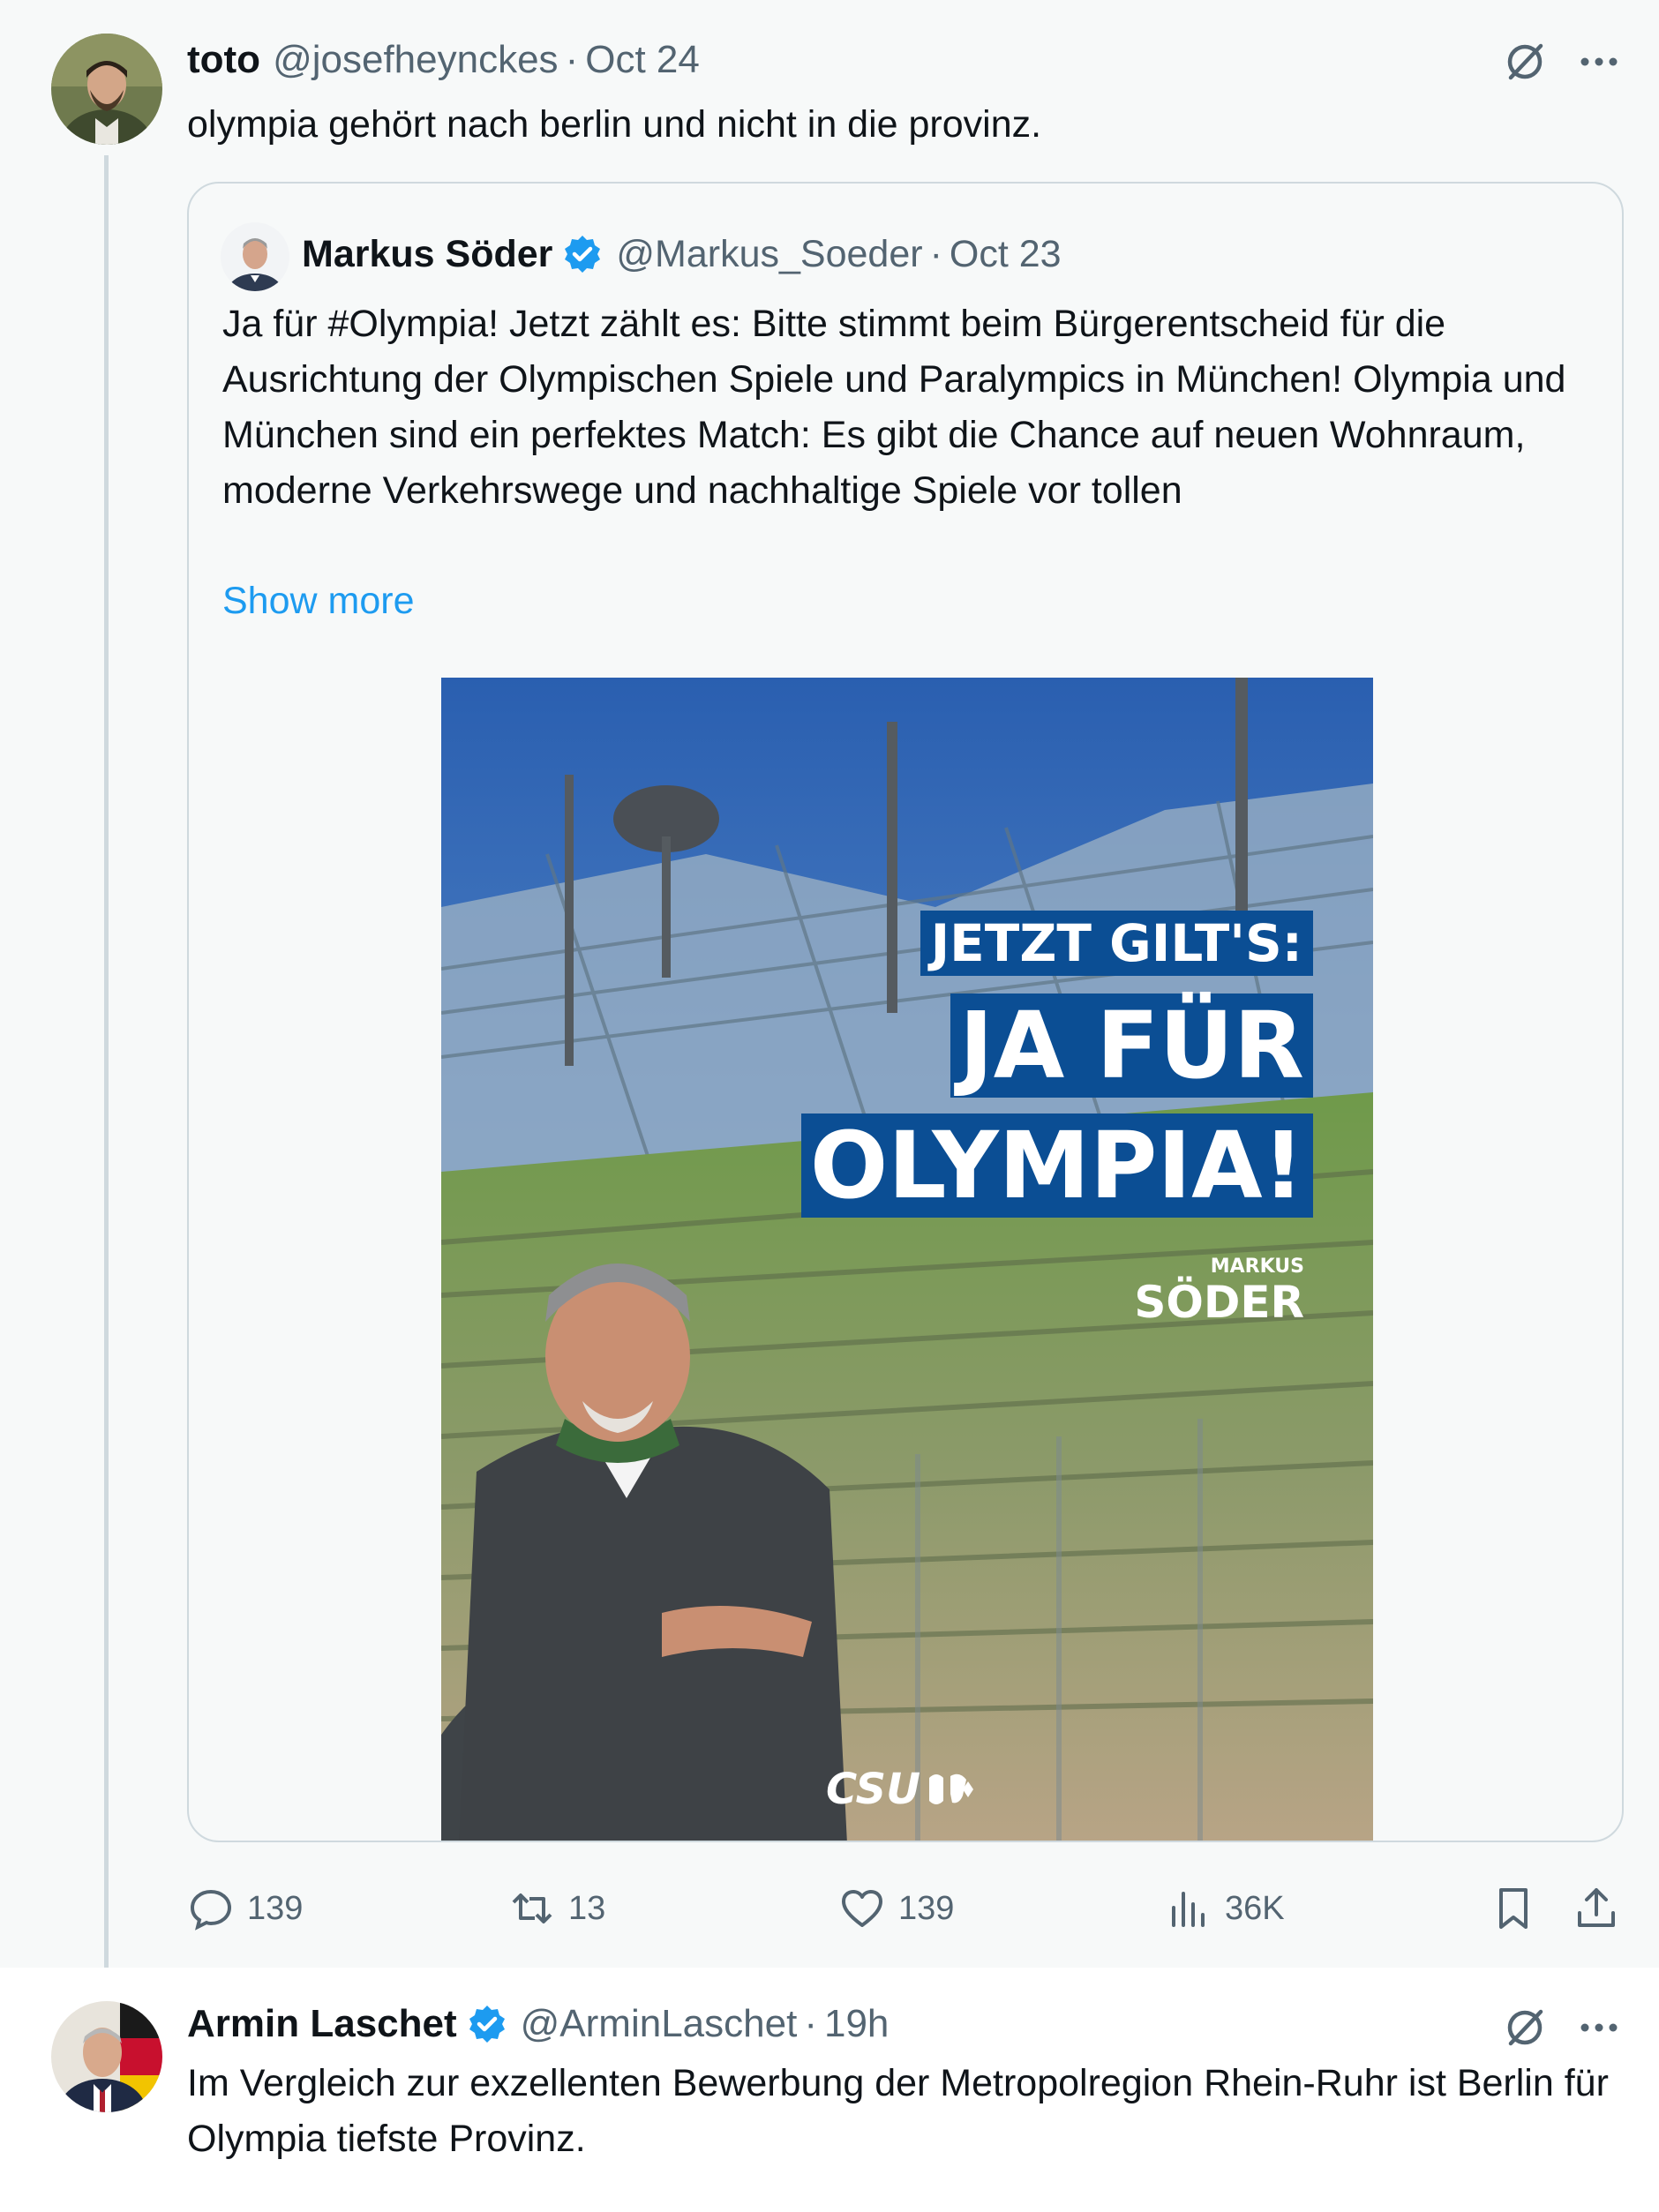  What do you see at coordinates (107, 1073) in the screenshot?
I see `thread-connector-line` at bounding box center [107, 1073].